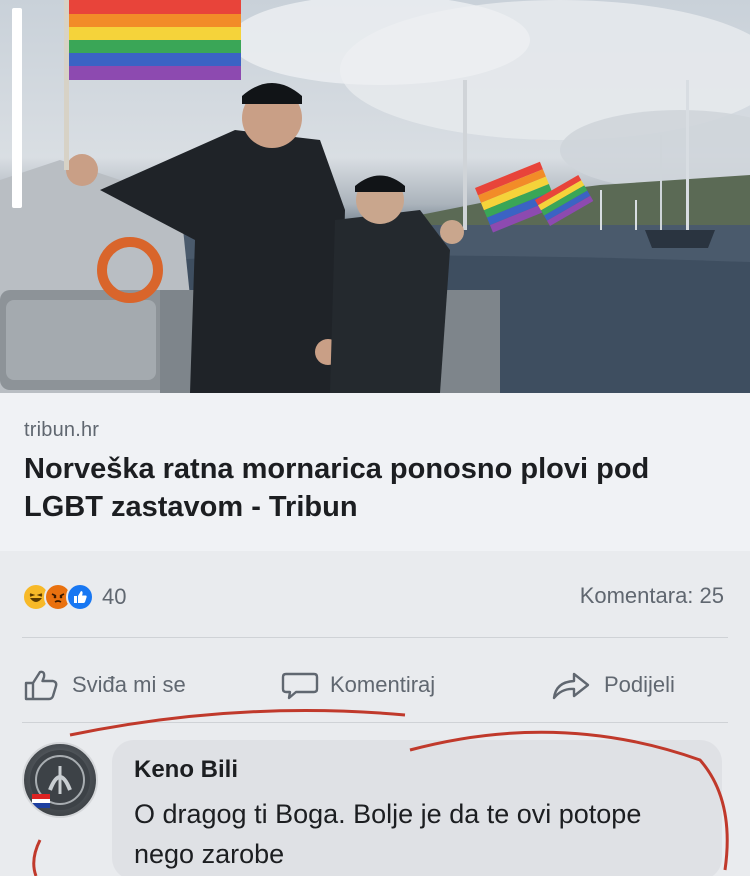 This screenshot has height=876, width=750. Describe the element at coordinates (17, 108) in the screenshot. I see `story-progress-bar` at that location.